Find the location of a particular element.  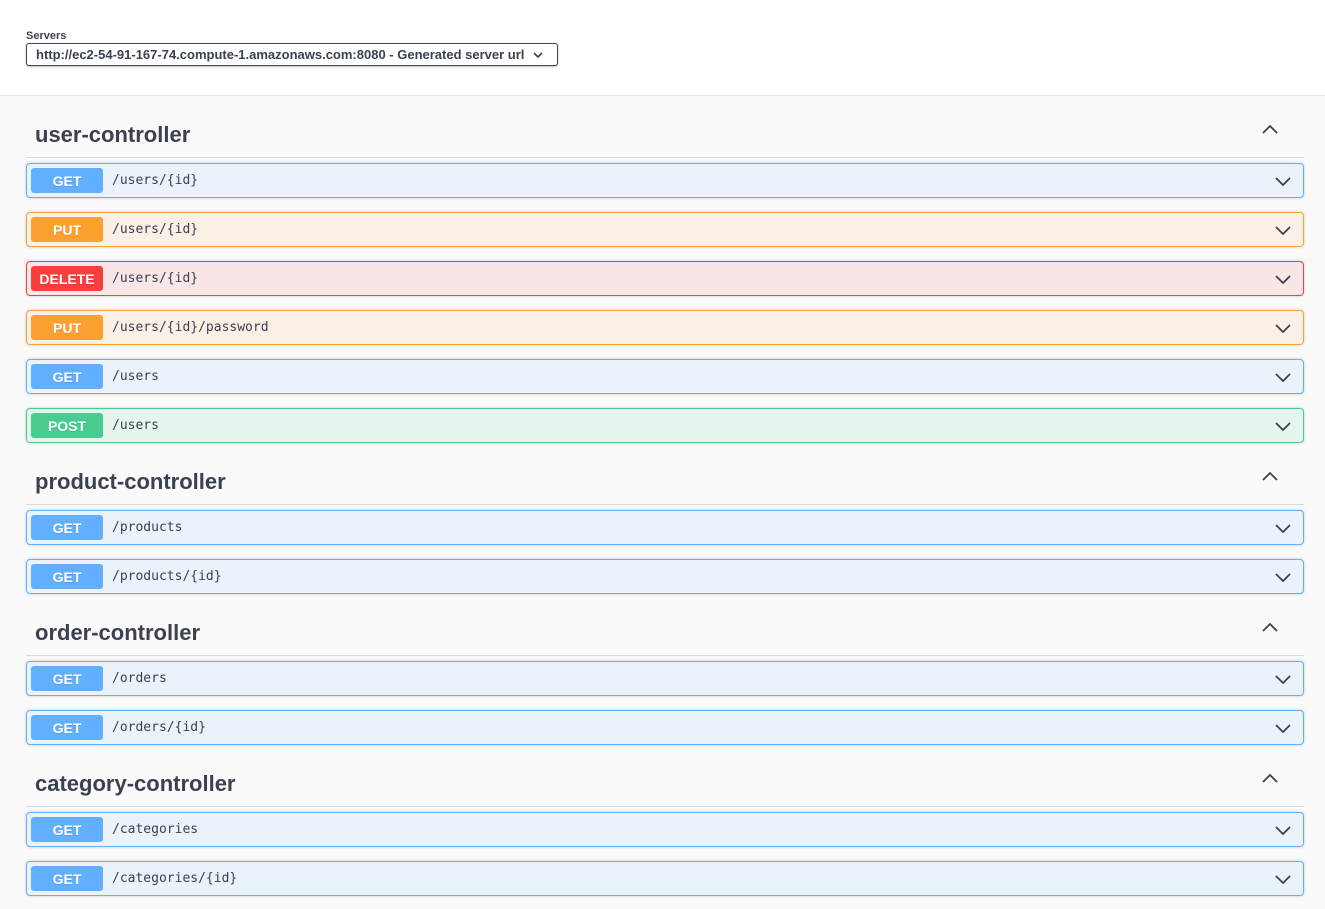

method-badge: POST is located at coordinates (67, 425).